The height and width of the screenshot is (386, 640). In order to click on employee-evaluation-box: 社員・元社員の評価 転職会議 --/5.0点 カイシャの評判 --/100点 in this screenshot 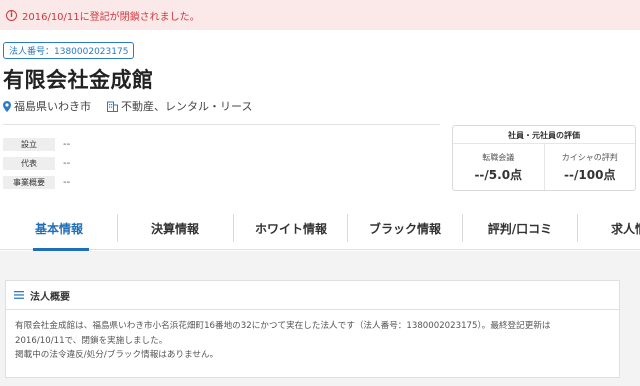, I will do `click(544, 158)`.